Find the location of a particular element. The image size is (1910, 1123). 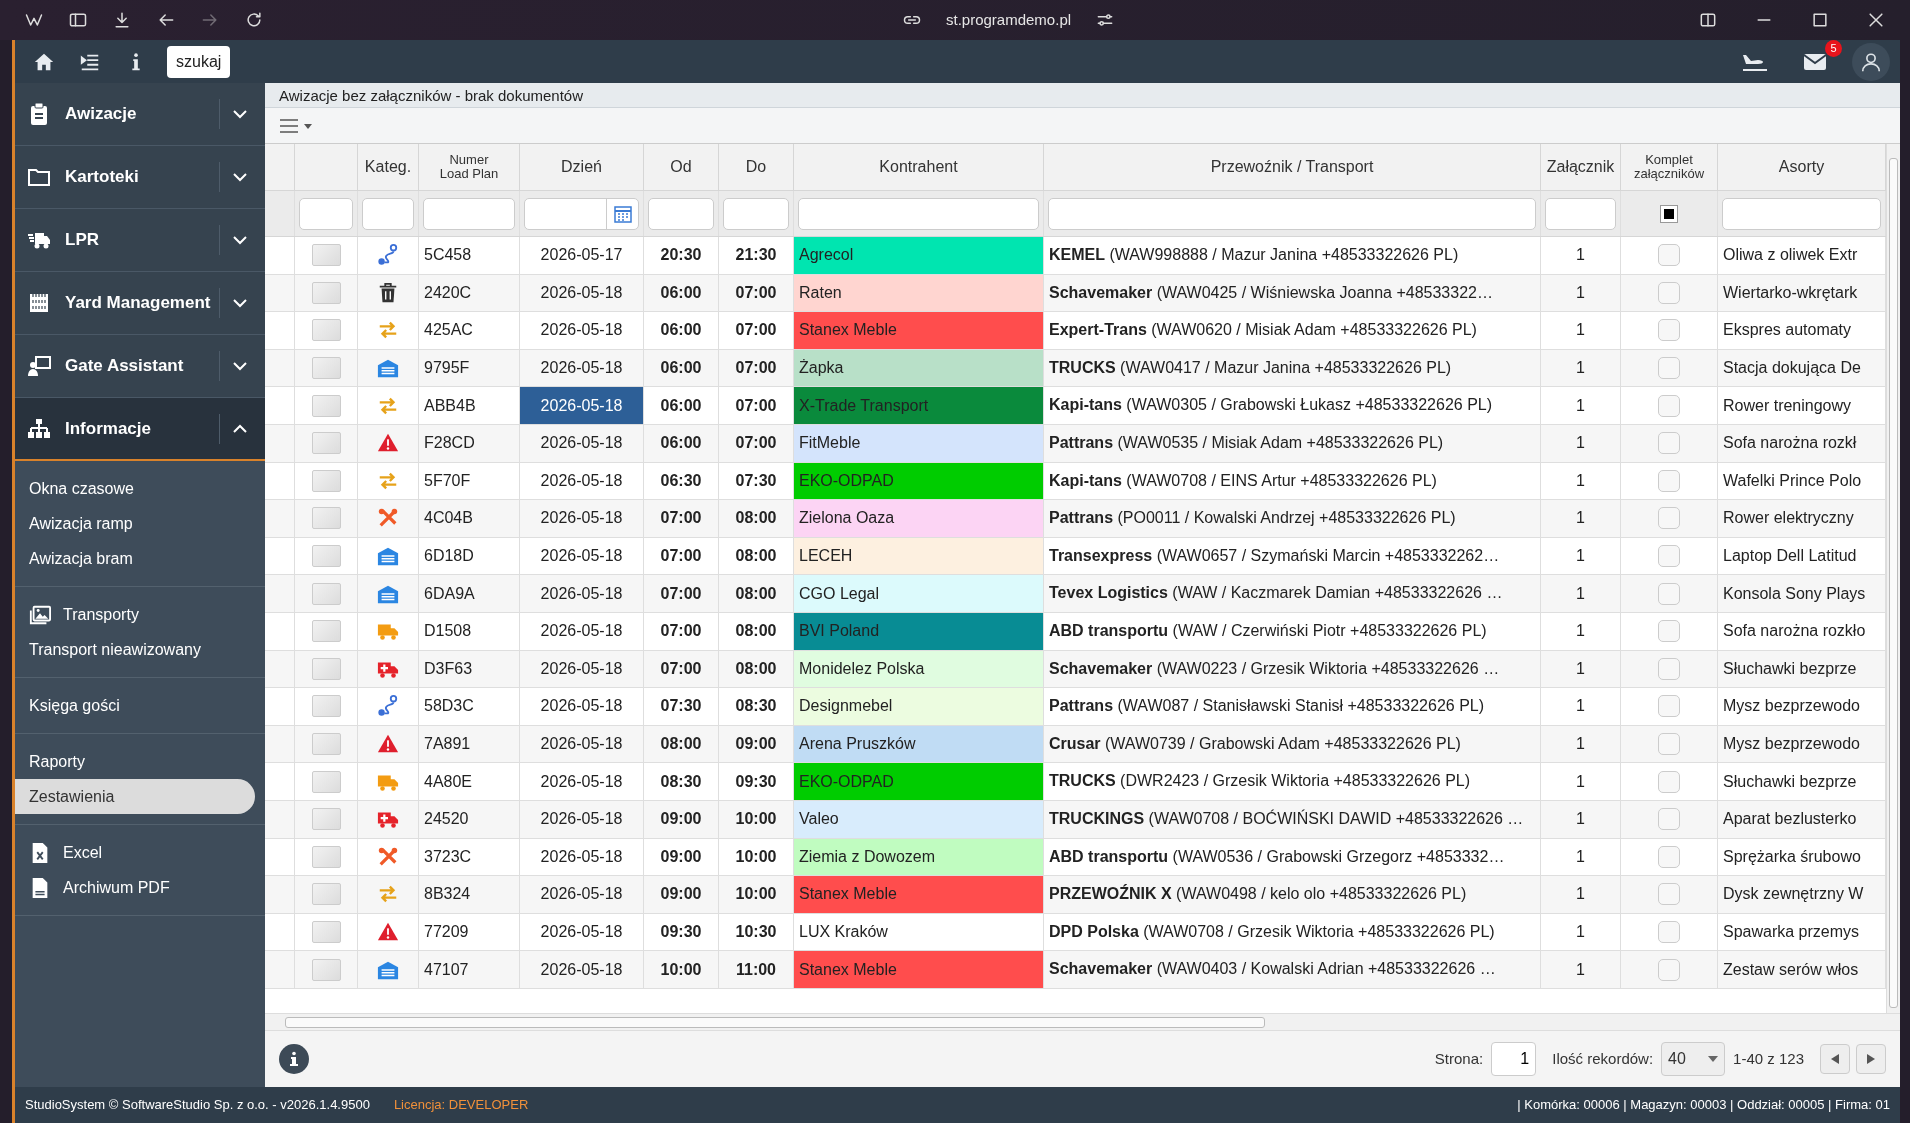

filter-checkbox is located at coordinates (1669, 213).